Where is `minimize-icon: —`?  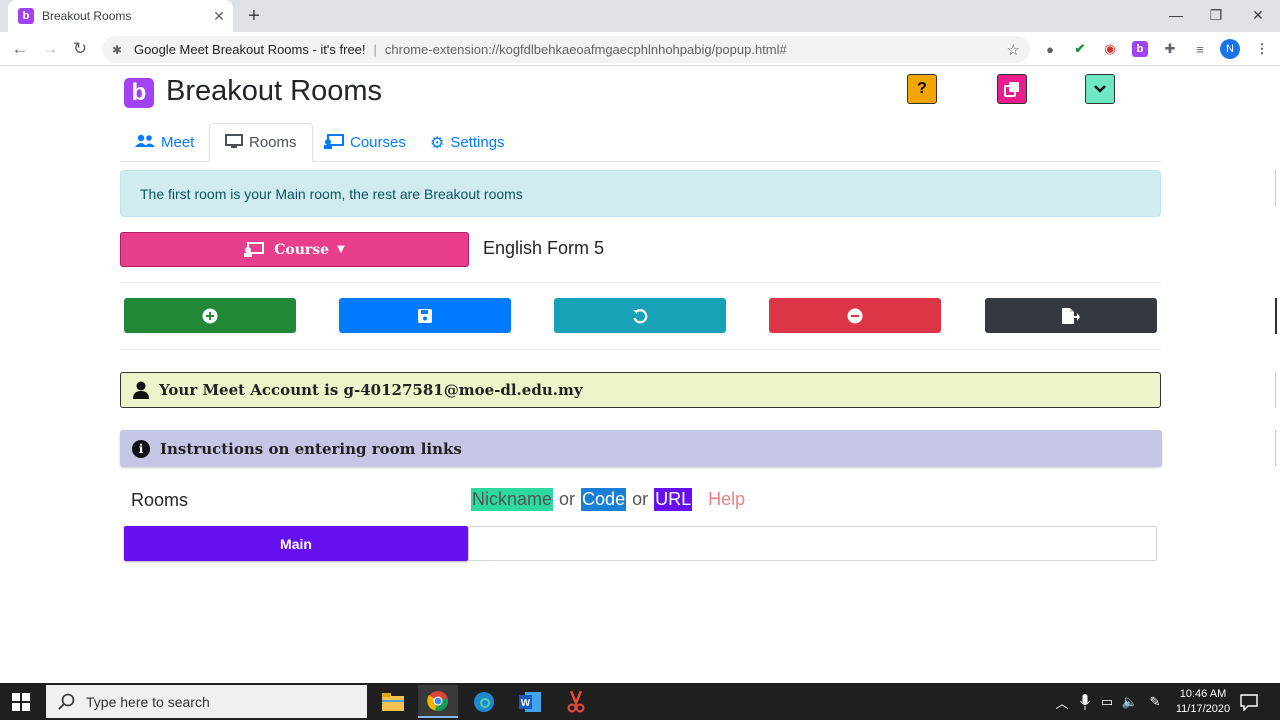
minimize-icon: — is located at coordinates (1176, 15).